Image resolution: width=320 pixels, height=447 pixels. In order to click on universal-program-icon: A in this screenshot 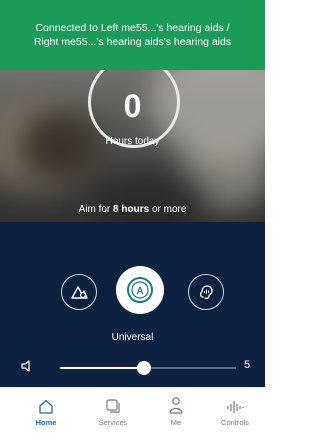, I will do `click(140, 290)`.